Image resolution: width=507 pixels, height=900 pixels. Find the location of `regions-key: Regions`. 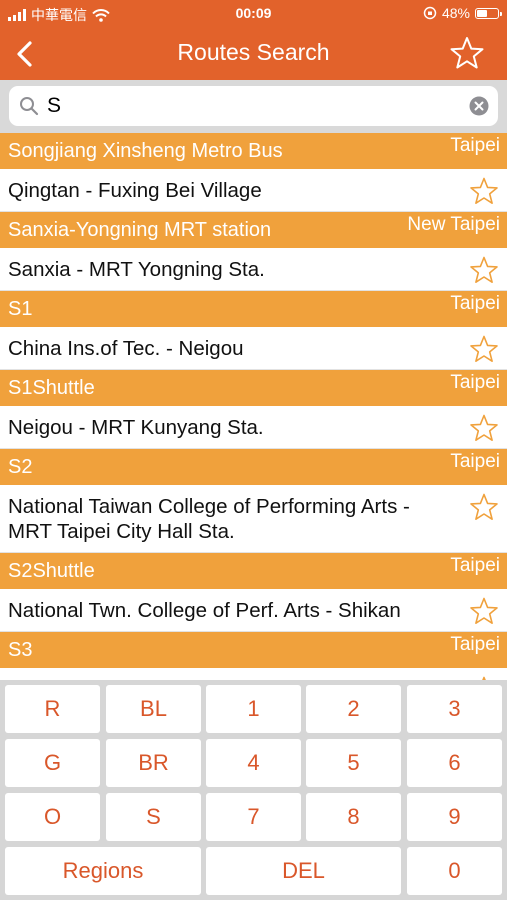

regions-key: Regions is located at coordinates (103, 871).